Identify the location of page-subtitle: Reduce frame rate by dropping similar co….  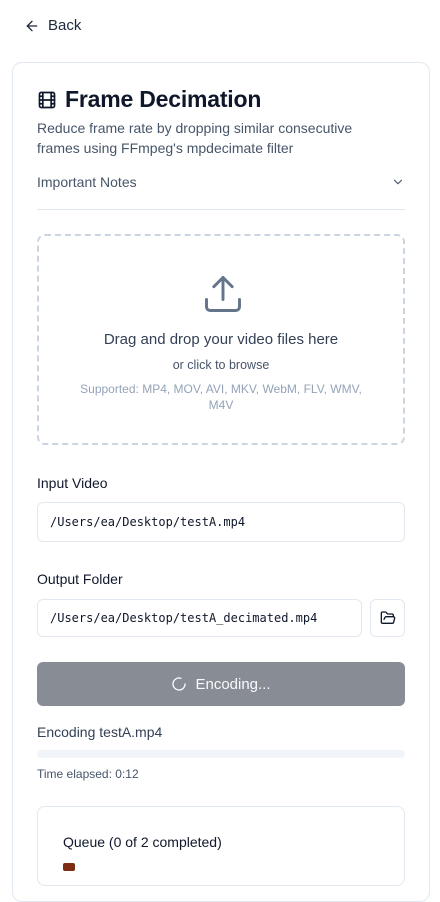
(195, 138).